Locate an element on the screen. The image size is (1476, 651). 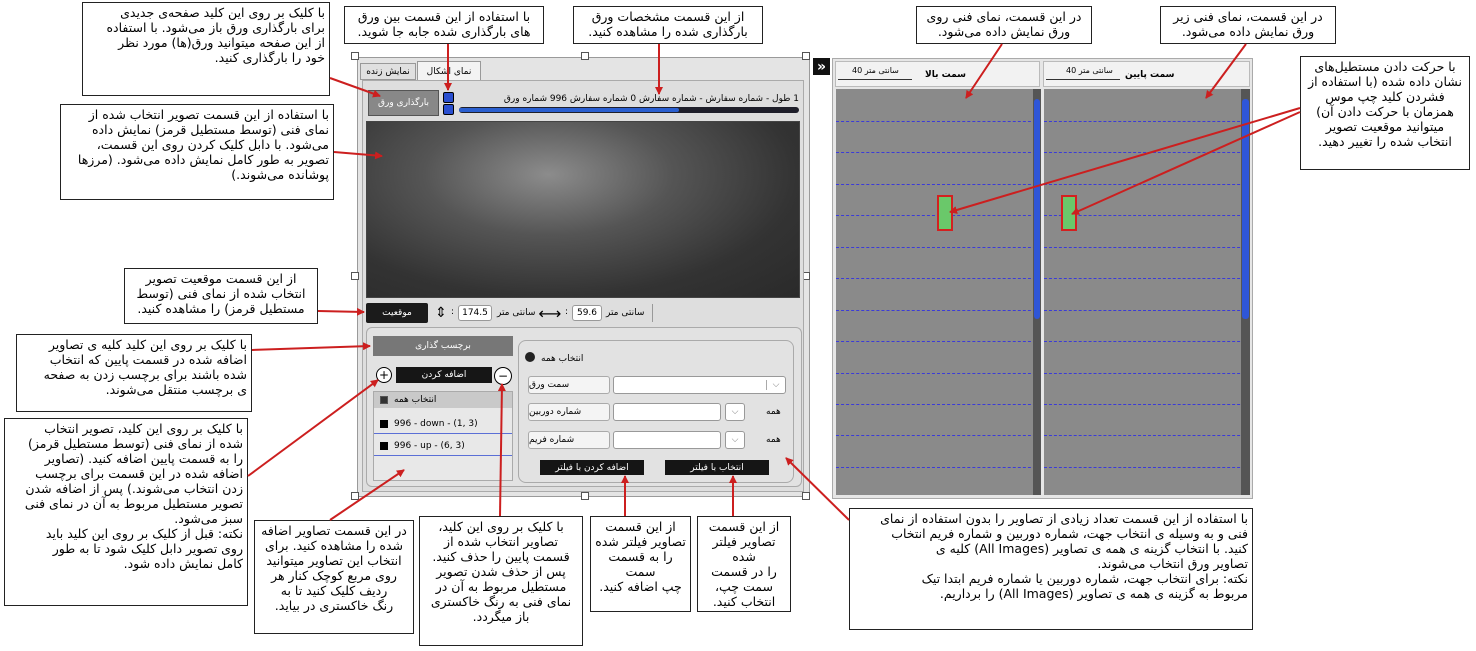
side-label: سمت ورق is located at coordinates (569, 385).